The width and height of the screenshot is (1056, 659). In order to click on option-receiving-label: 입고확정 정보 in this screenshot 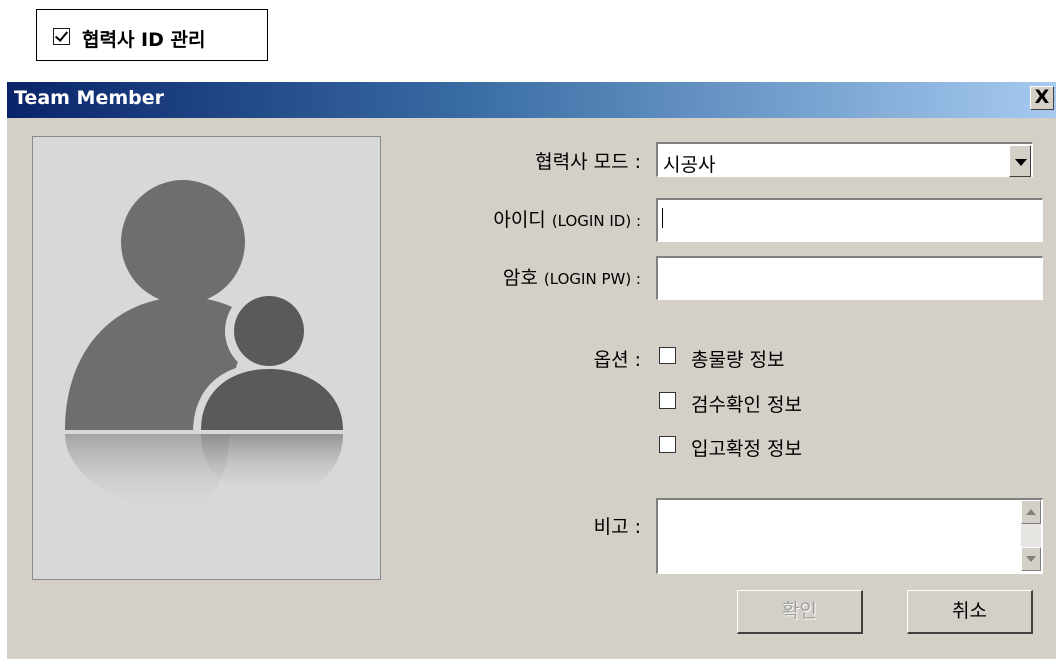, I will do `click(746, 449)`.